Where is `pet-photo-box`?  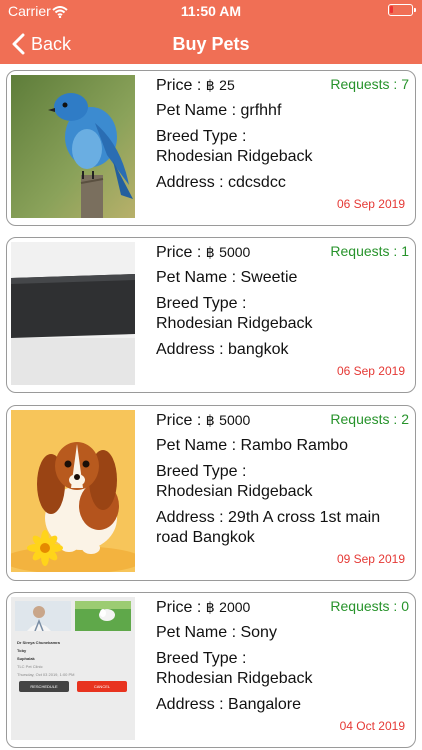
pet-photo-box is located at coordinates (73, 313).